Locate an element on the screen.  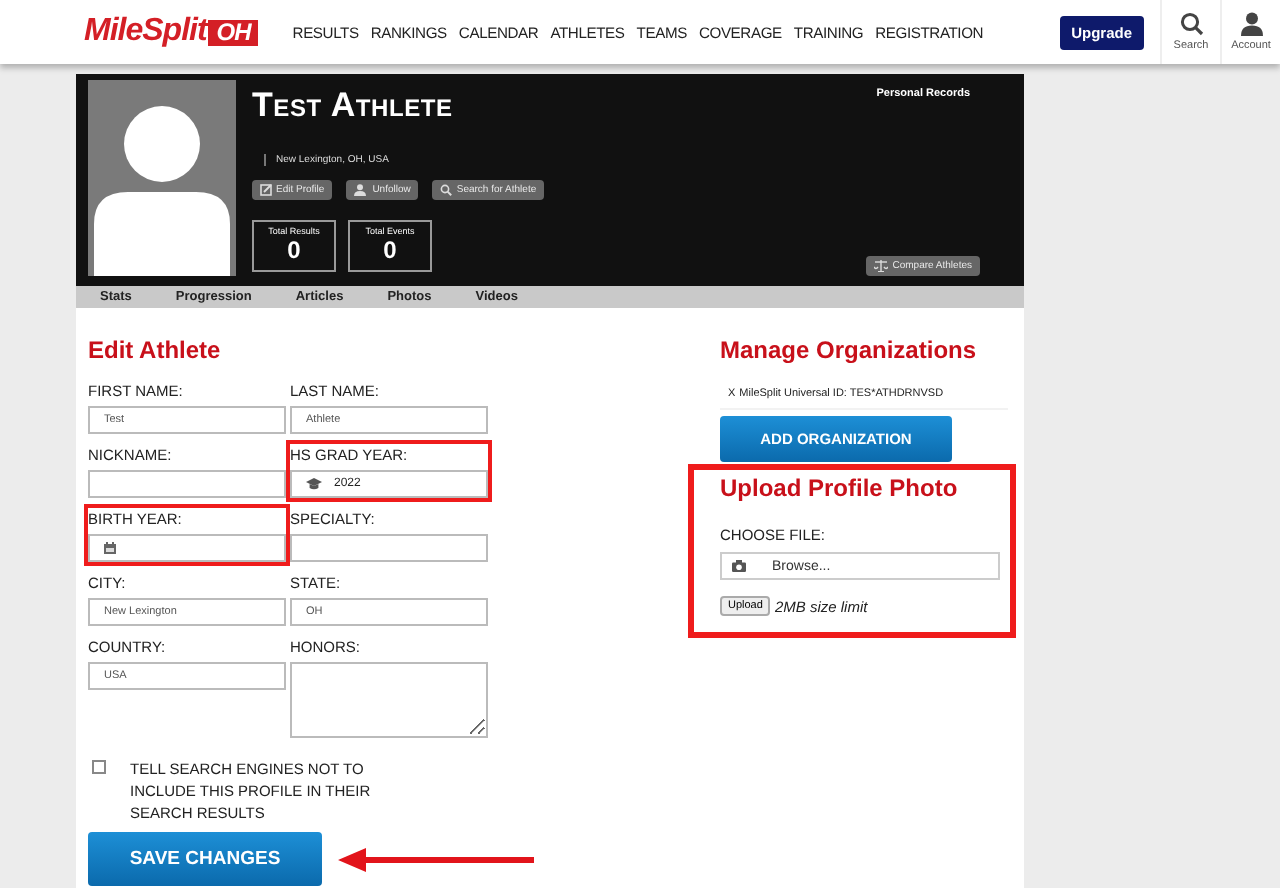
camera-icon is located at coordinates (739, 566).